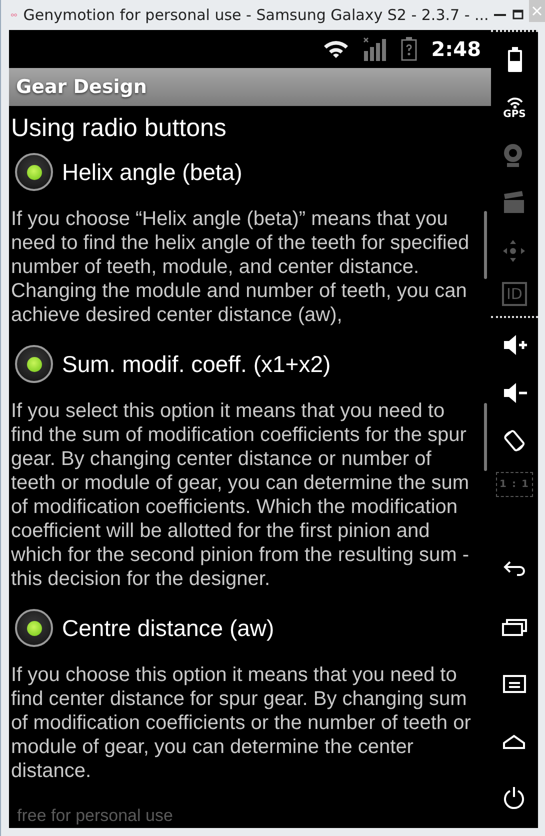  What do you see at coordinates (375, 49) in the screenshot?
I see `signal-icon` at bounding box center [375, 49].